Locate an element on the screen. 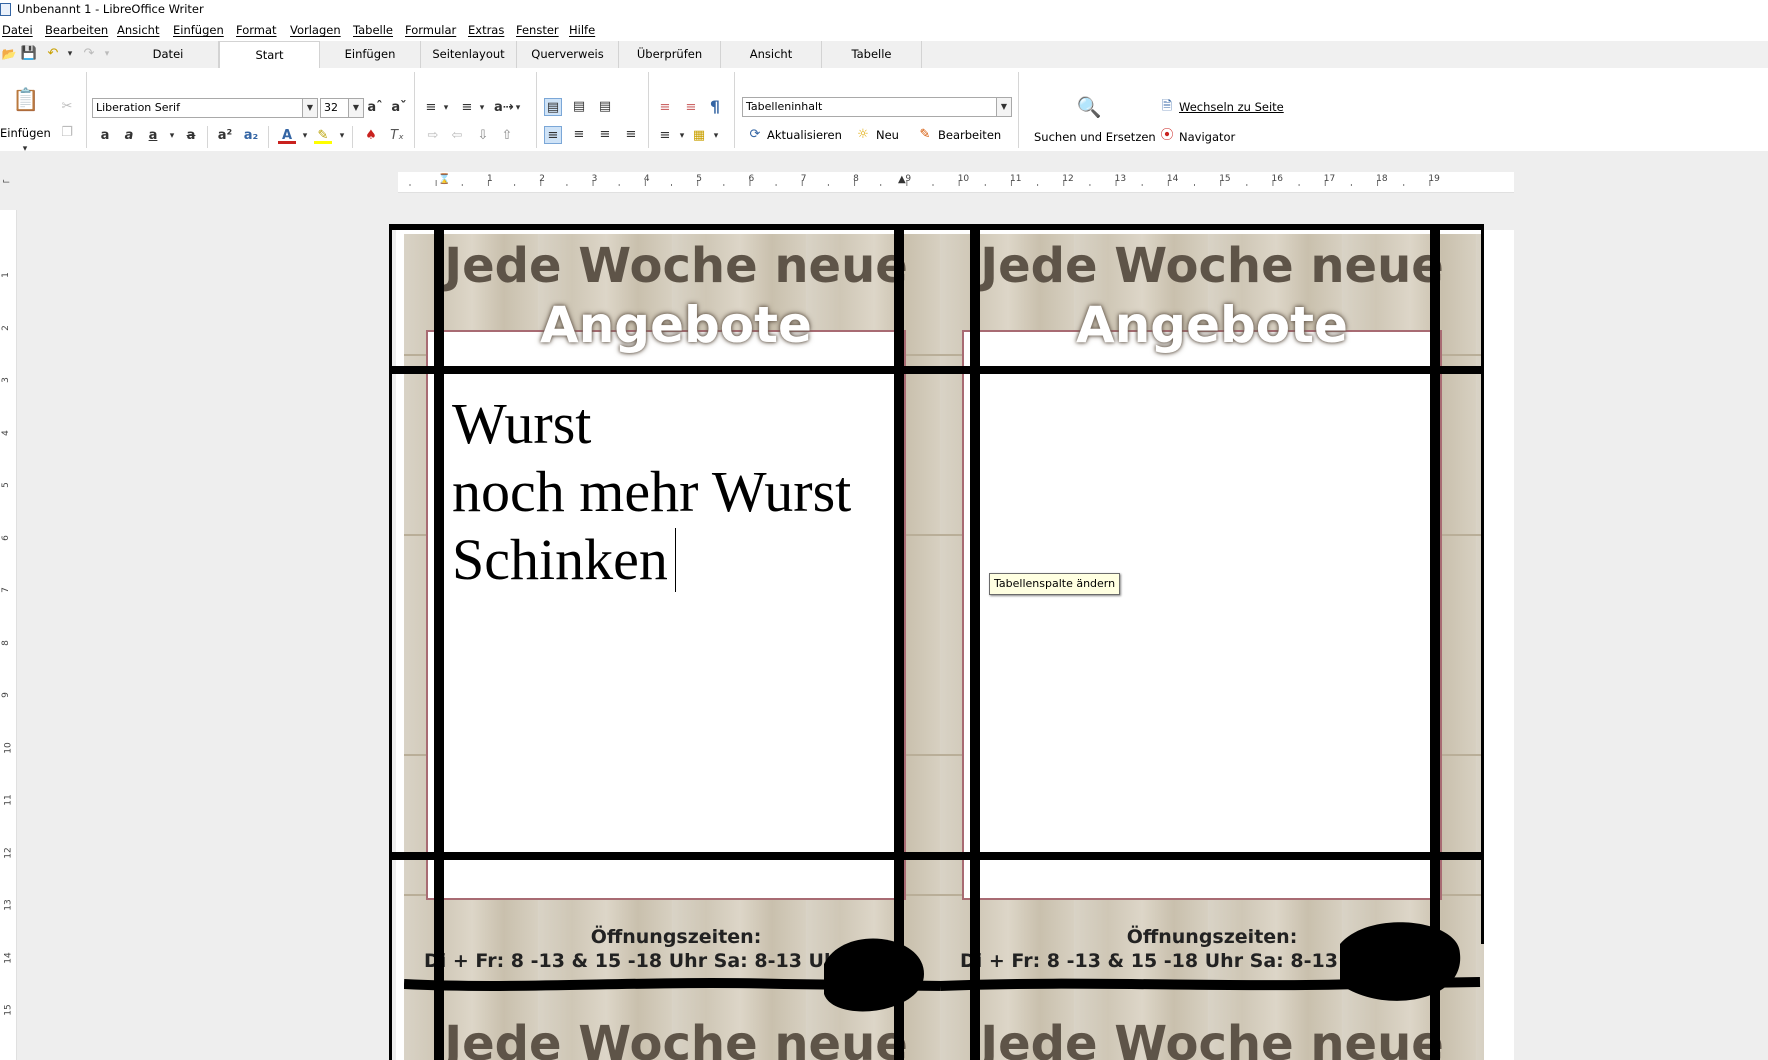 The height and width of the screenshot is (1060, 1768). navigator-icon: ⦿ is located at coordinates (1167, 136).